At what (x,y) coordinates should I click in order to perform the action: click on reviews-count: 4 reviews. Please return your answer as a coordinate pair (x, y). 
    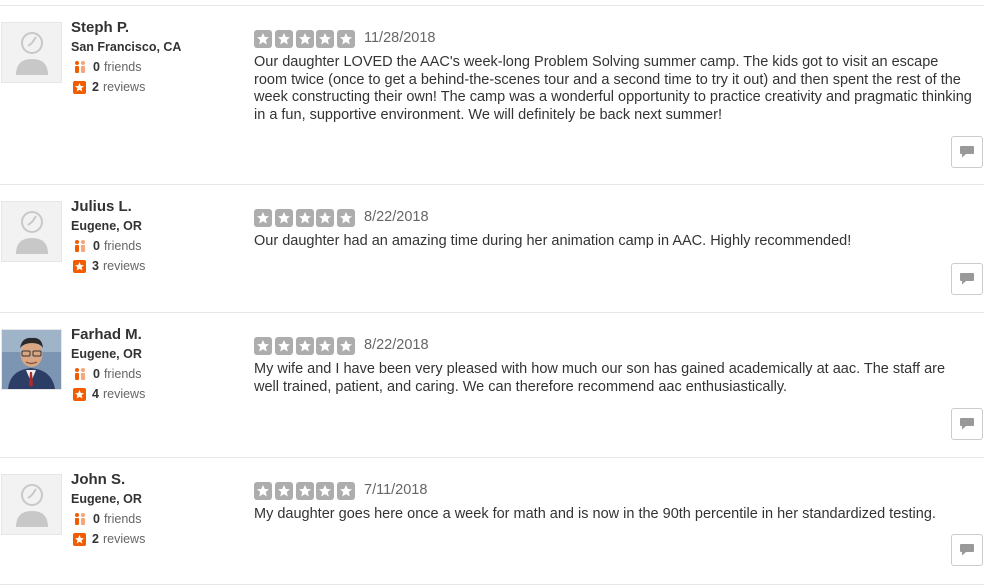
    Looking at the image, I should click on (109, 394).